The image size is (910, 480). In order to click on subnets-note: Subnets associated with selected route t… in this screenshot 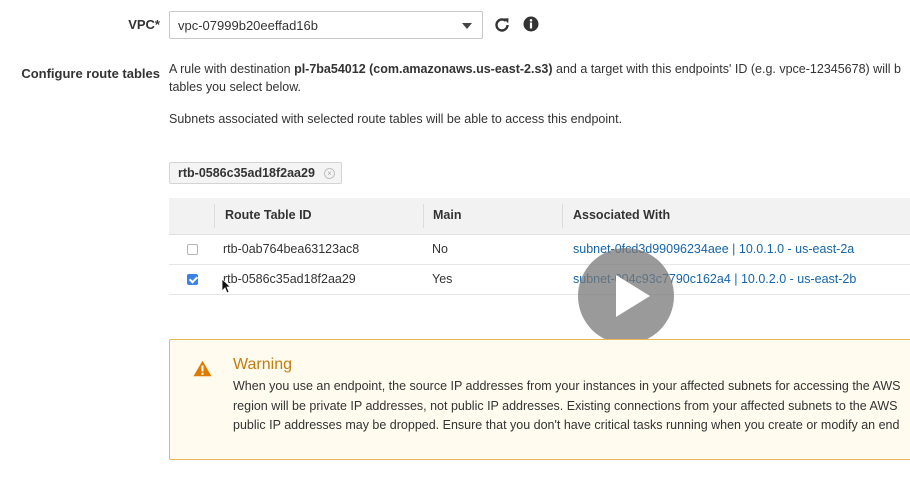, I will do `click(396, 119)`.